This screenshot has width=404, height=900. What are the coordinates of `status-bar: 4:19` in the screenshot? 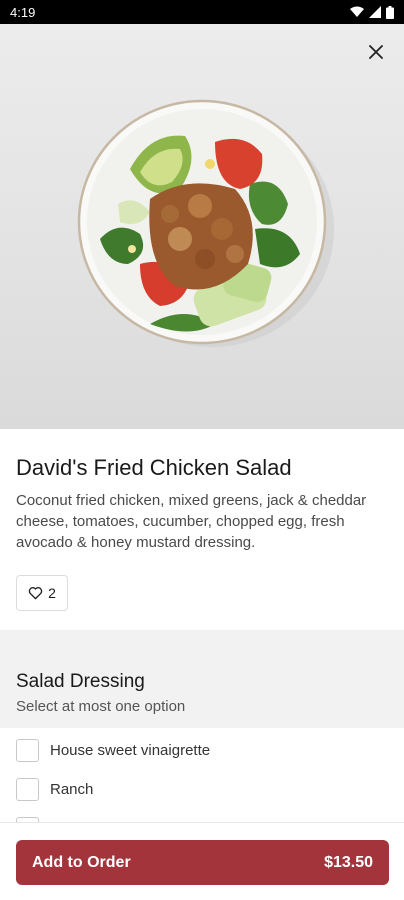 It's located at (202, 12).